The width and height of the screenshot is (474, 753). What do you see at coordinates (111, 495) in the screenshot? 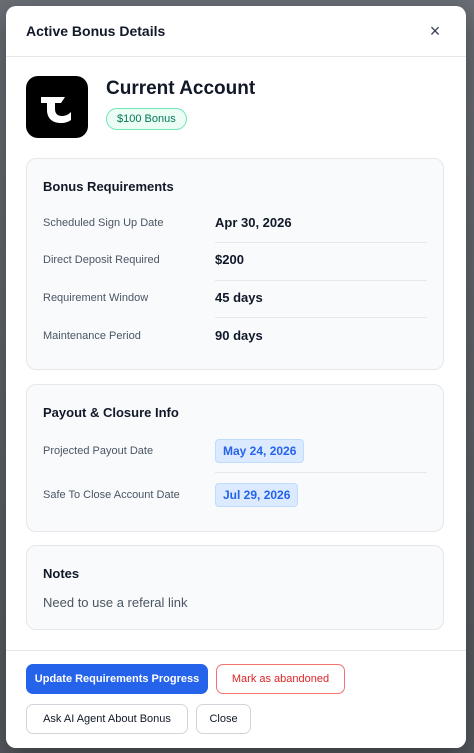
I see `row-label: Safe To Close Account Date` at bounding box center [111, 495].